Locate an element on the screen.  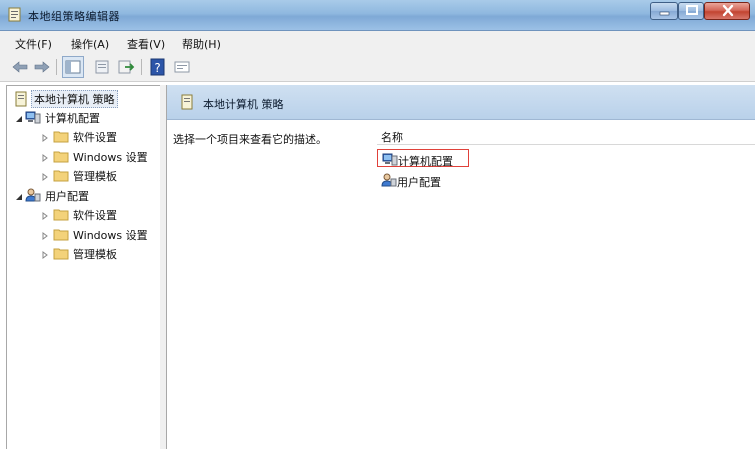
tree-node-computer-admin-templates: 管理模板 is located at coordinates (86, 175).